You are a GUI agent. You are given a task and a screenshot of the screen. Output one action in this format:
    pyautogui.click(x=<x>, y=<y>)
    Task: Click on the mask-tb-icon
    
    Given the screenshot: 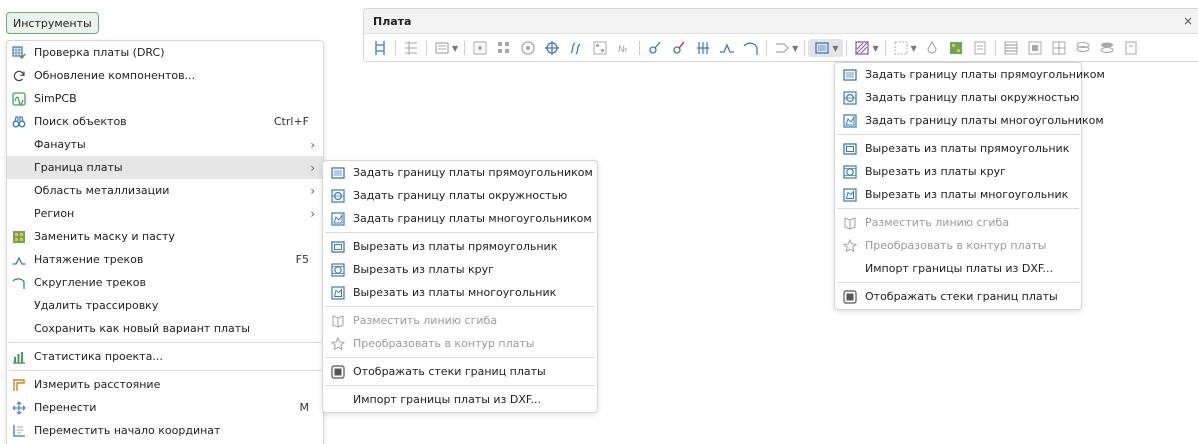 What is the action you would take?
    pyautogui.click(x=600, y=48)
    